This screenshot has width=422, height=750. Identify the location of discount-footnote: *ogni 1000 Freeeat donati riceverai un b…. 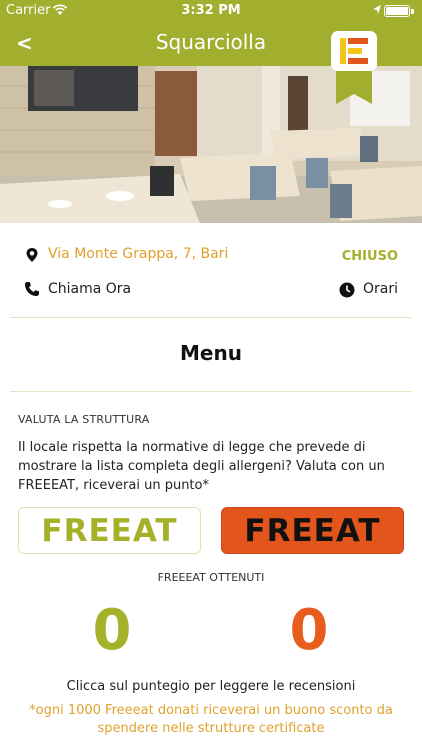
(211, 719).